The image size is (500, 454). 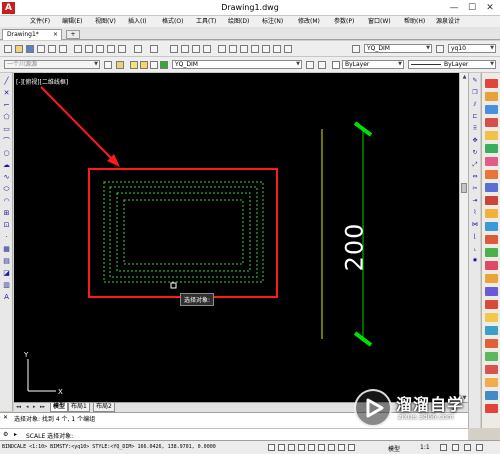 What do you see at coordinates (185, 49) in the screenshot?
I see `zoom-realtime-icon` at bounding box center [185, 49].